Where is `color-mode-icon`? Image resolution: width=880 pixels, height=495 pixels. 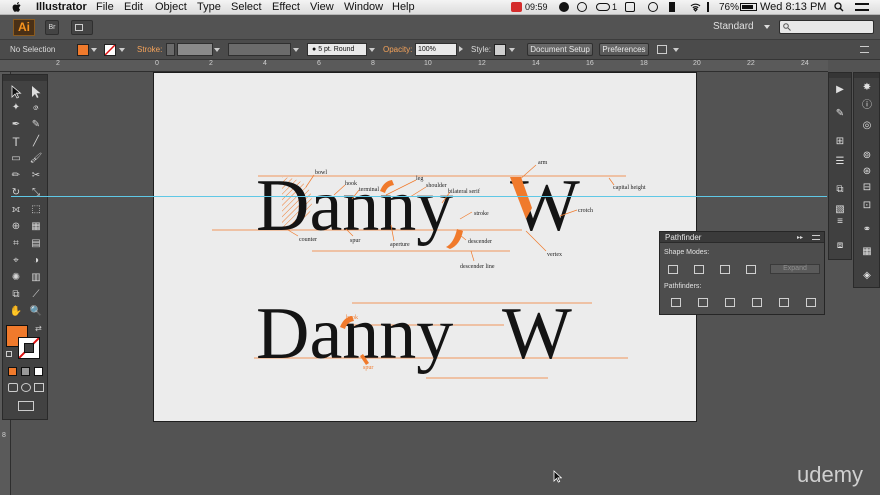
color-mode-icon is located at coordinates (12, 371).